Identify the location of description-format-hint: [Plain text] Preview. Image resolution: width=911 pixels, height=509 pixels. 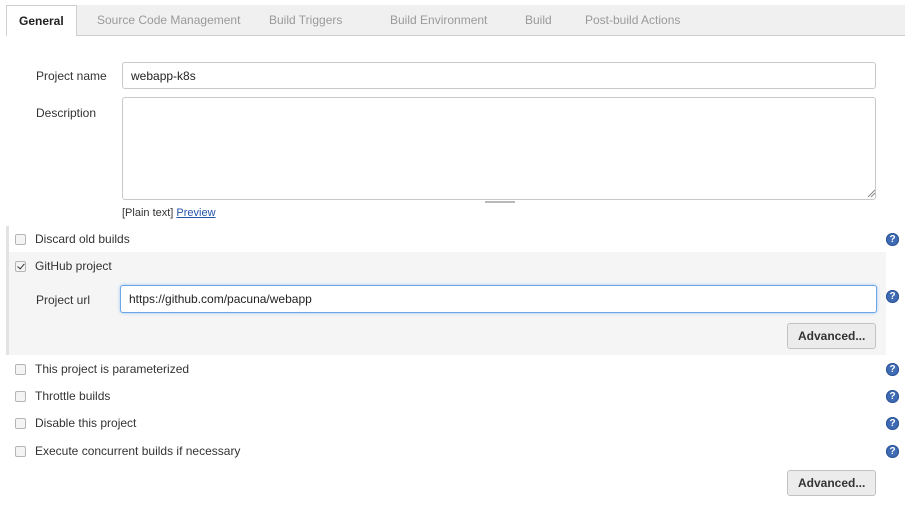
(169, 213).